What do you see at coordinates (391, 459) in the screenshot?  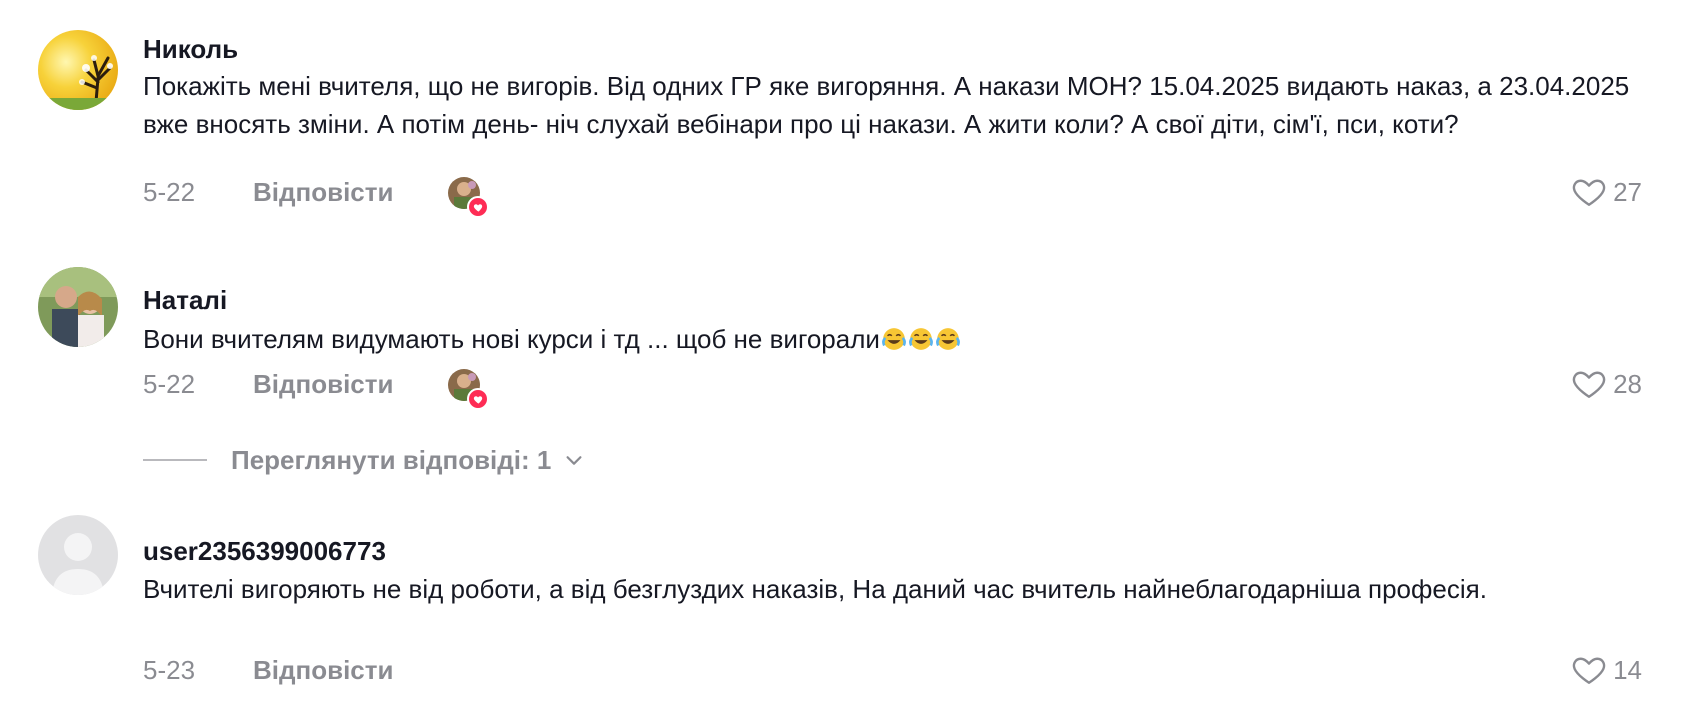 I see `view-replies-label: Переглянути відповіді: 1` at bounding box center [391, 459].